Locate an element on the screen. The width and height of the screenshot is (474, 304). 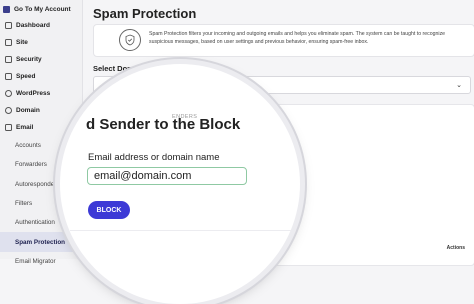
chevron-down-icon: ⌄ is located at coordinates (459, 85).